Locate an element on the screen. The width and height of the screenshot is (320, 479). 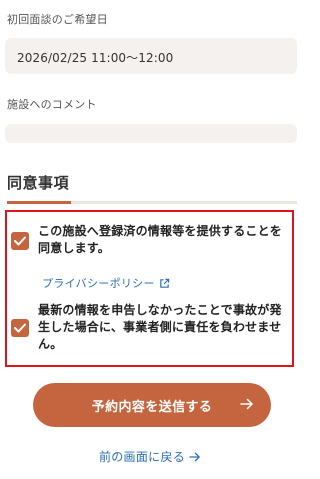
back-link-label: 前の画面に戻る is located at coordinates (142, 457).